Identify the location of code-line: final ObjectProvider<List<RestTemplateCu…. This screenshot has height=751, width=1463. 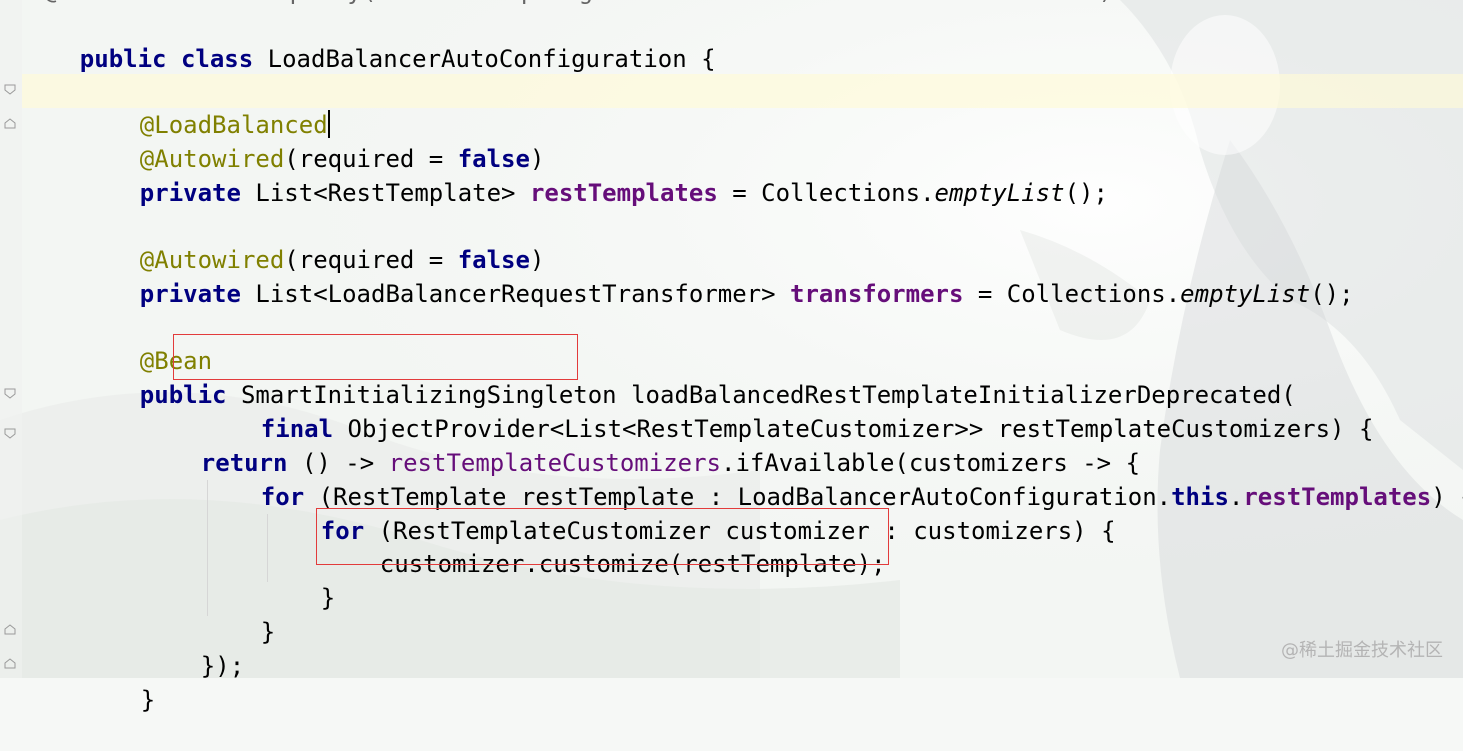
(817, 429).